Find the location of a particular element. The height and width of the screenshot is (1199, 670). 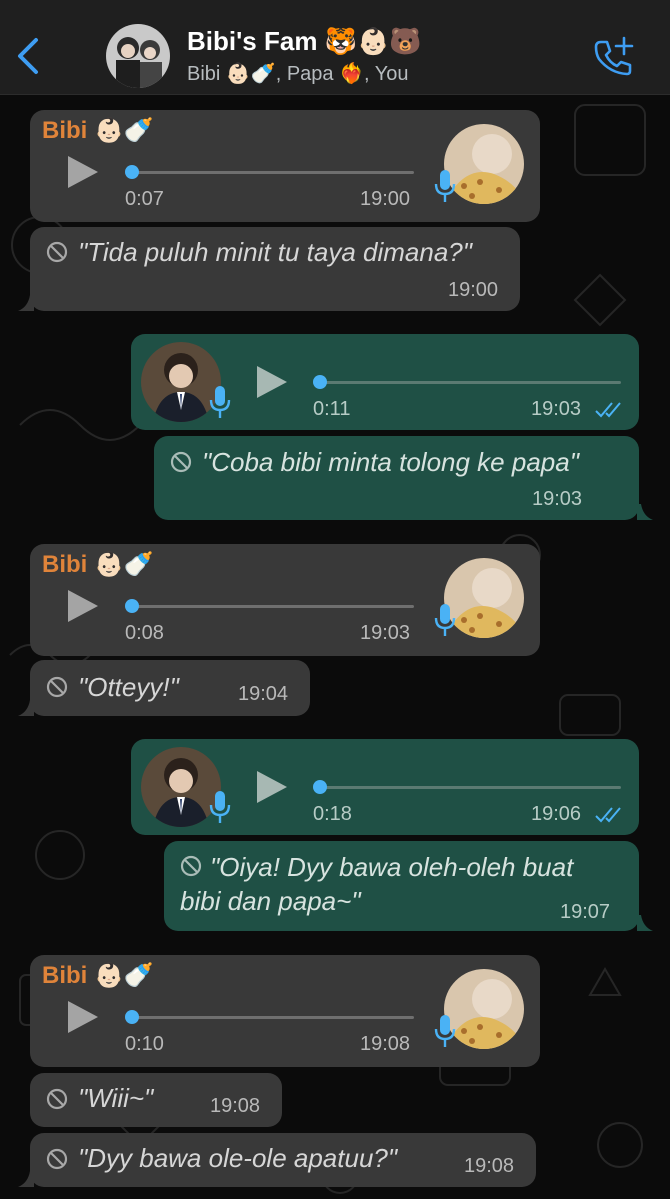

outgoing-text-message: "Coba bibi minta tolong ke papa" 19:03 is located at coordinates (396, 478).